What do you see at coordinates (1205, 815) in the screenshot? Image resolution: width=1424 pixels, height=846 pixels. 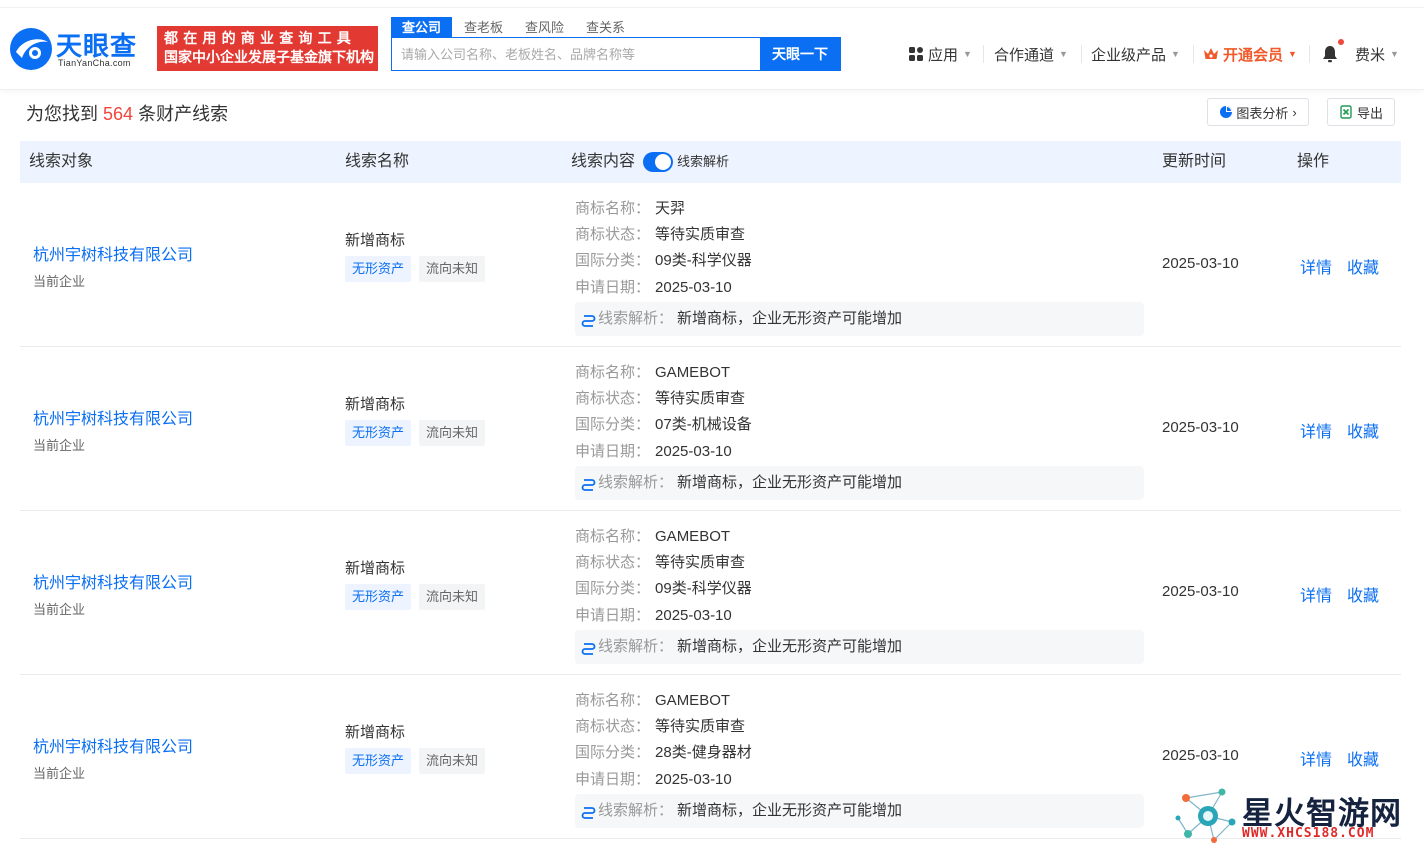 I see `network-logo-icon` at bounding box center [1205, 815].